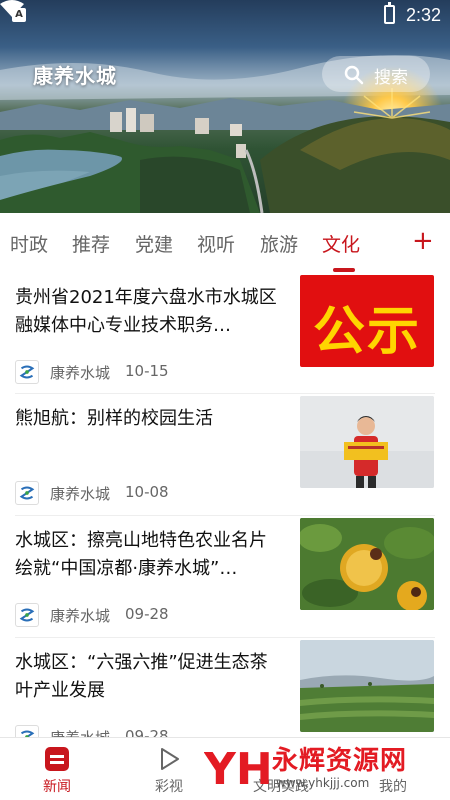 The width and height of the screenshot is (450, 800). What do you see at coordinates (150, 677) in the screenshot?
I see `news-title: 水城区：“六强六推”促进生态茶叶产业发展` at bounding box center [150, 677].